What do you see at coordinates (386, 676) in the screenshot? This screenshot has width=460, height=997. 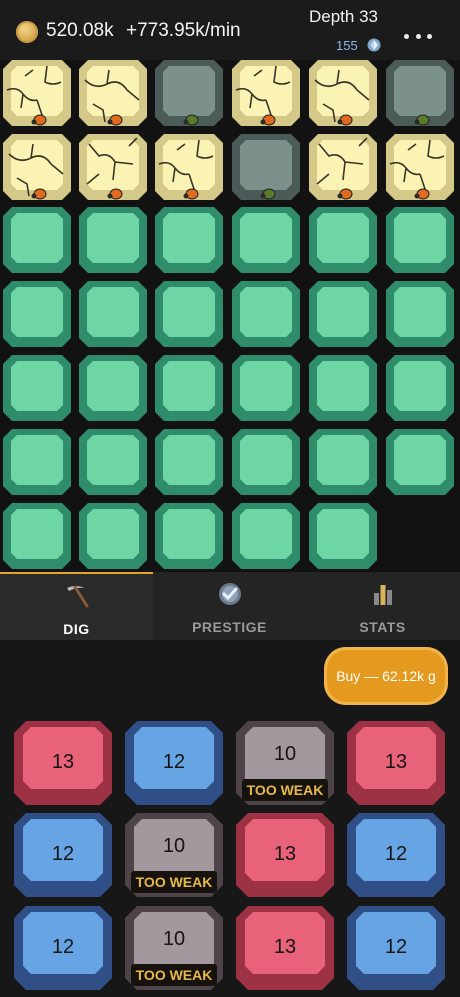 I see `buy-pickaxe-button: Buy — 62.12k g` at bounding box center [386, 676].